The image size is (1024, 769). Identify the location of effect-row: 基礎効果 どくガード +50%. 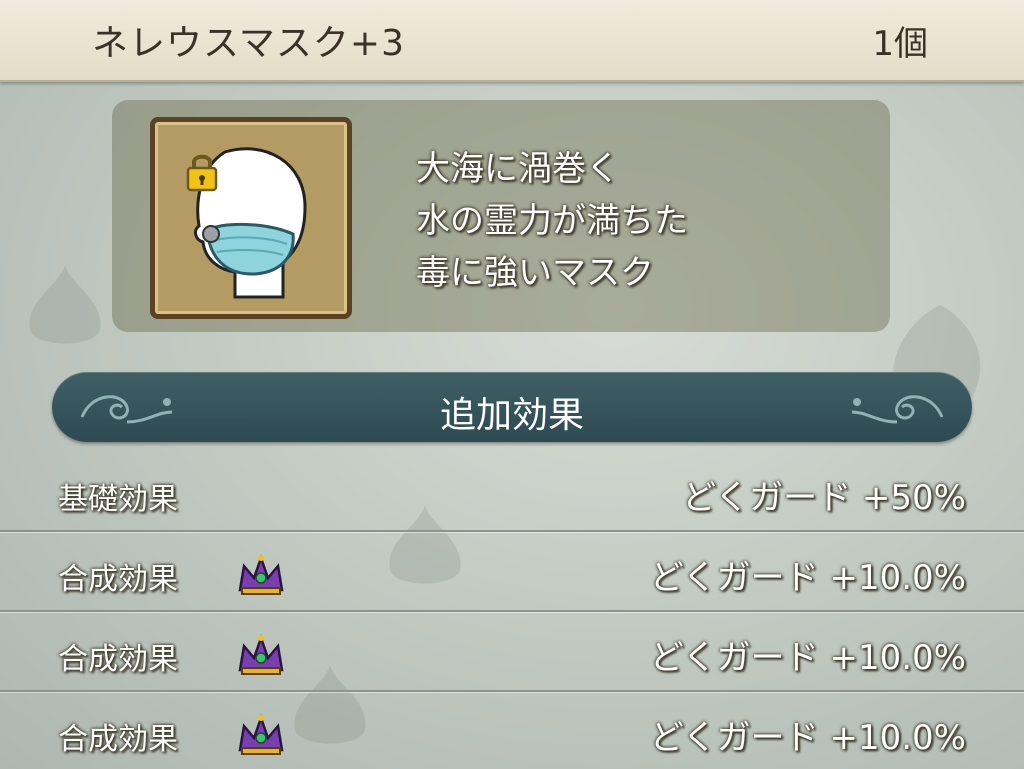
(512, 492).